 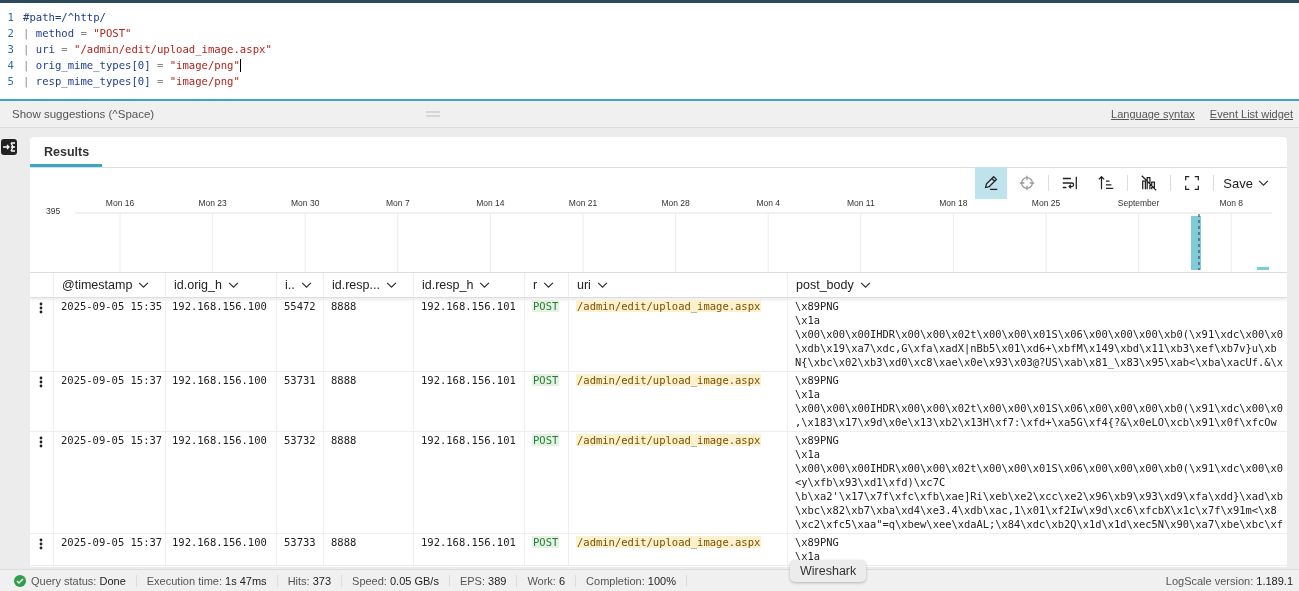 I want to click on sort-icon, so click(x=1106, y=183).